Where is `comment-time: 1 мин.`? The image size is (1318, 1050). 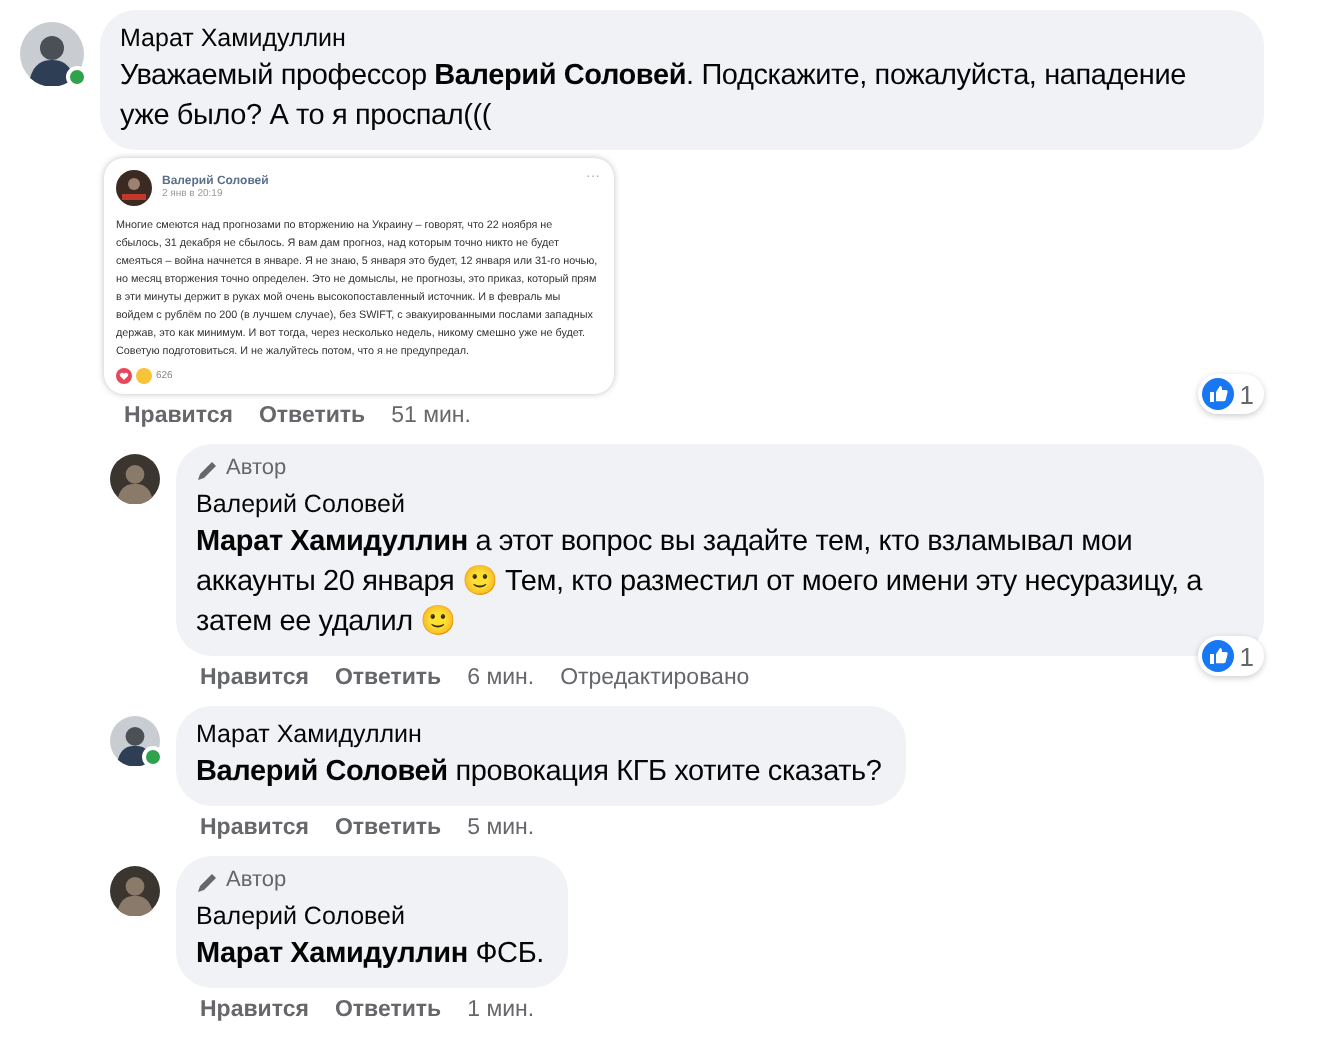
comment-time: 1 мин. is located at coordinates (501, 1009).